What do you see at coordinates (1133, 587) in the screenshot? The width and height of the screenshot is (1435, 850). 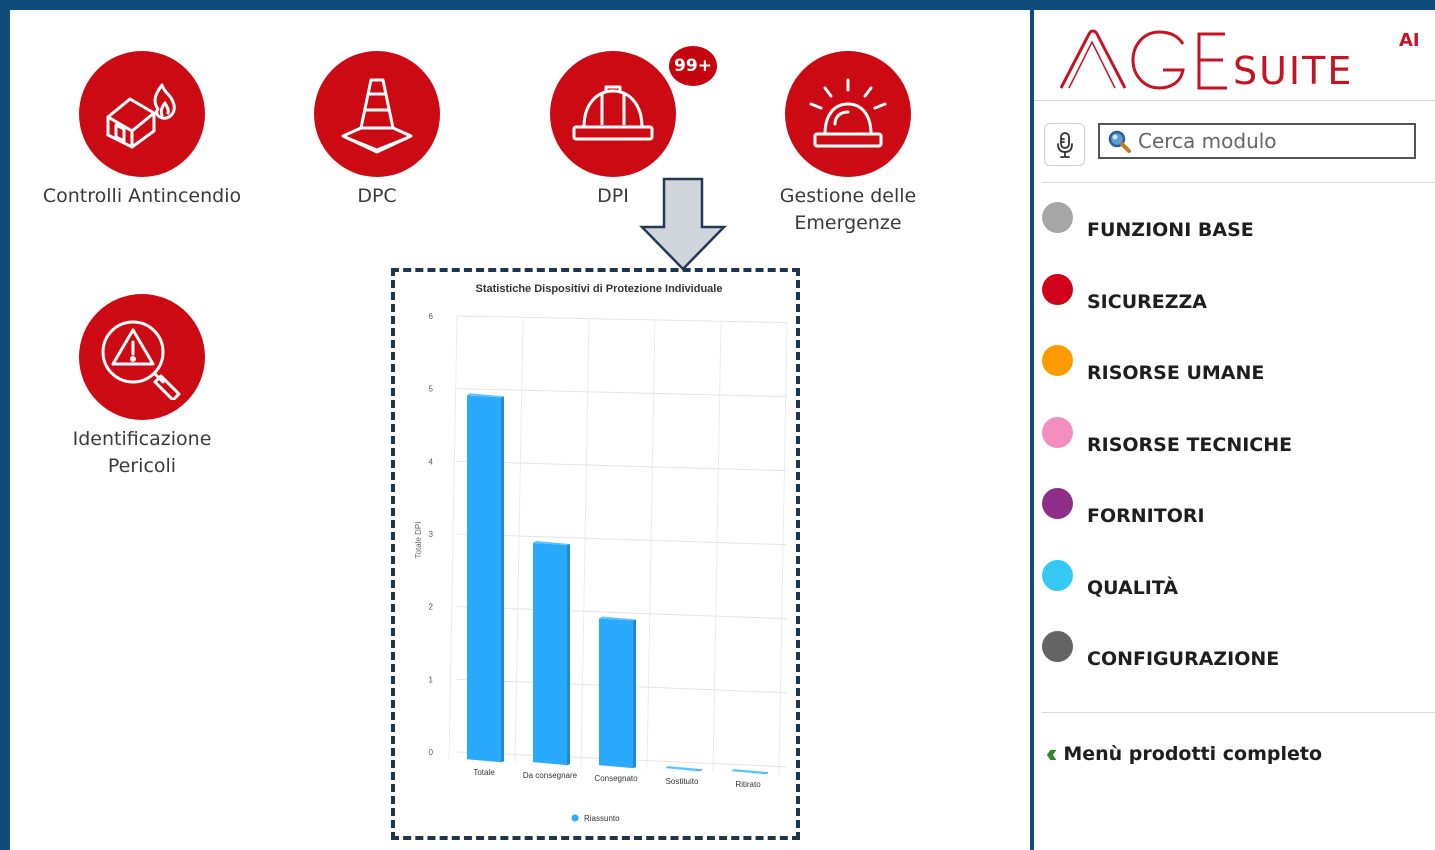 I see `menu-item-label: QUALITÀ` at bounding box center [1133, 587].